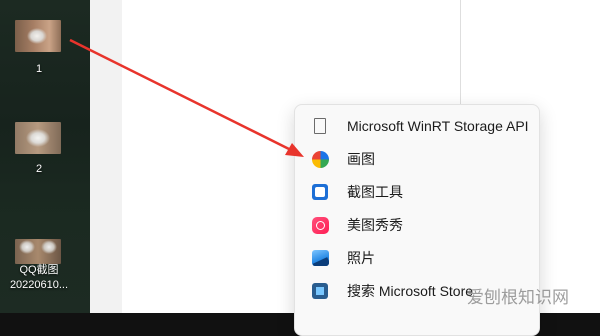 The image size is (600, 336). Describe the element at coordinates (417, 258) in the screenshot. I see `menu-item-photos: 照片` at that location.